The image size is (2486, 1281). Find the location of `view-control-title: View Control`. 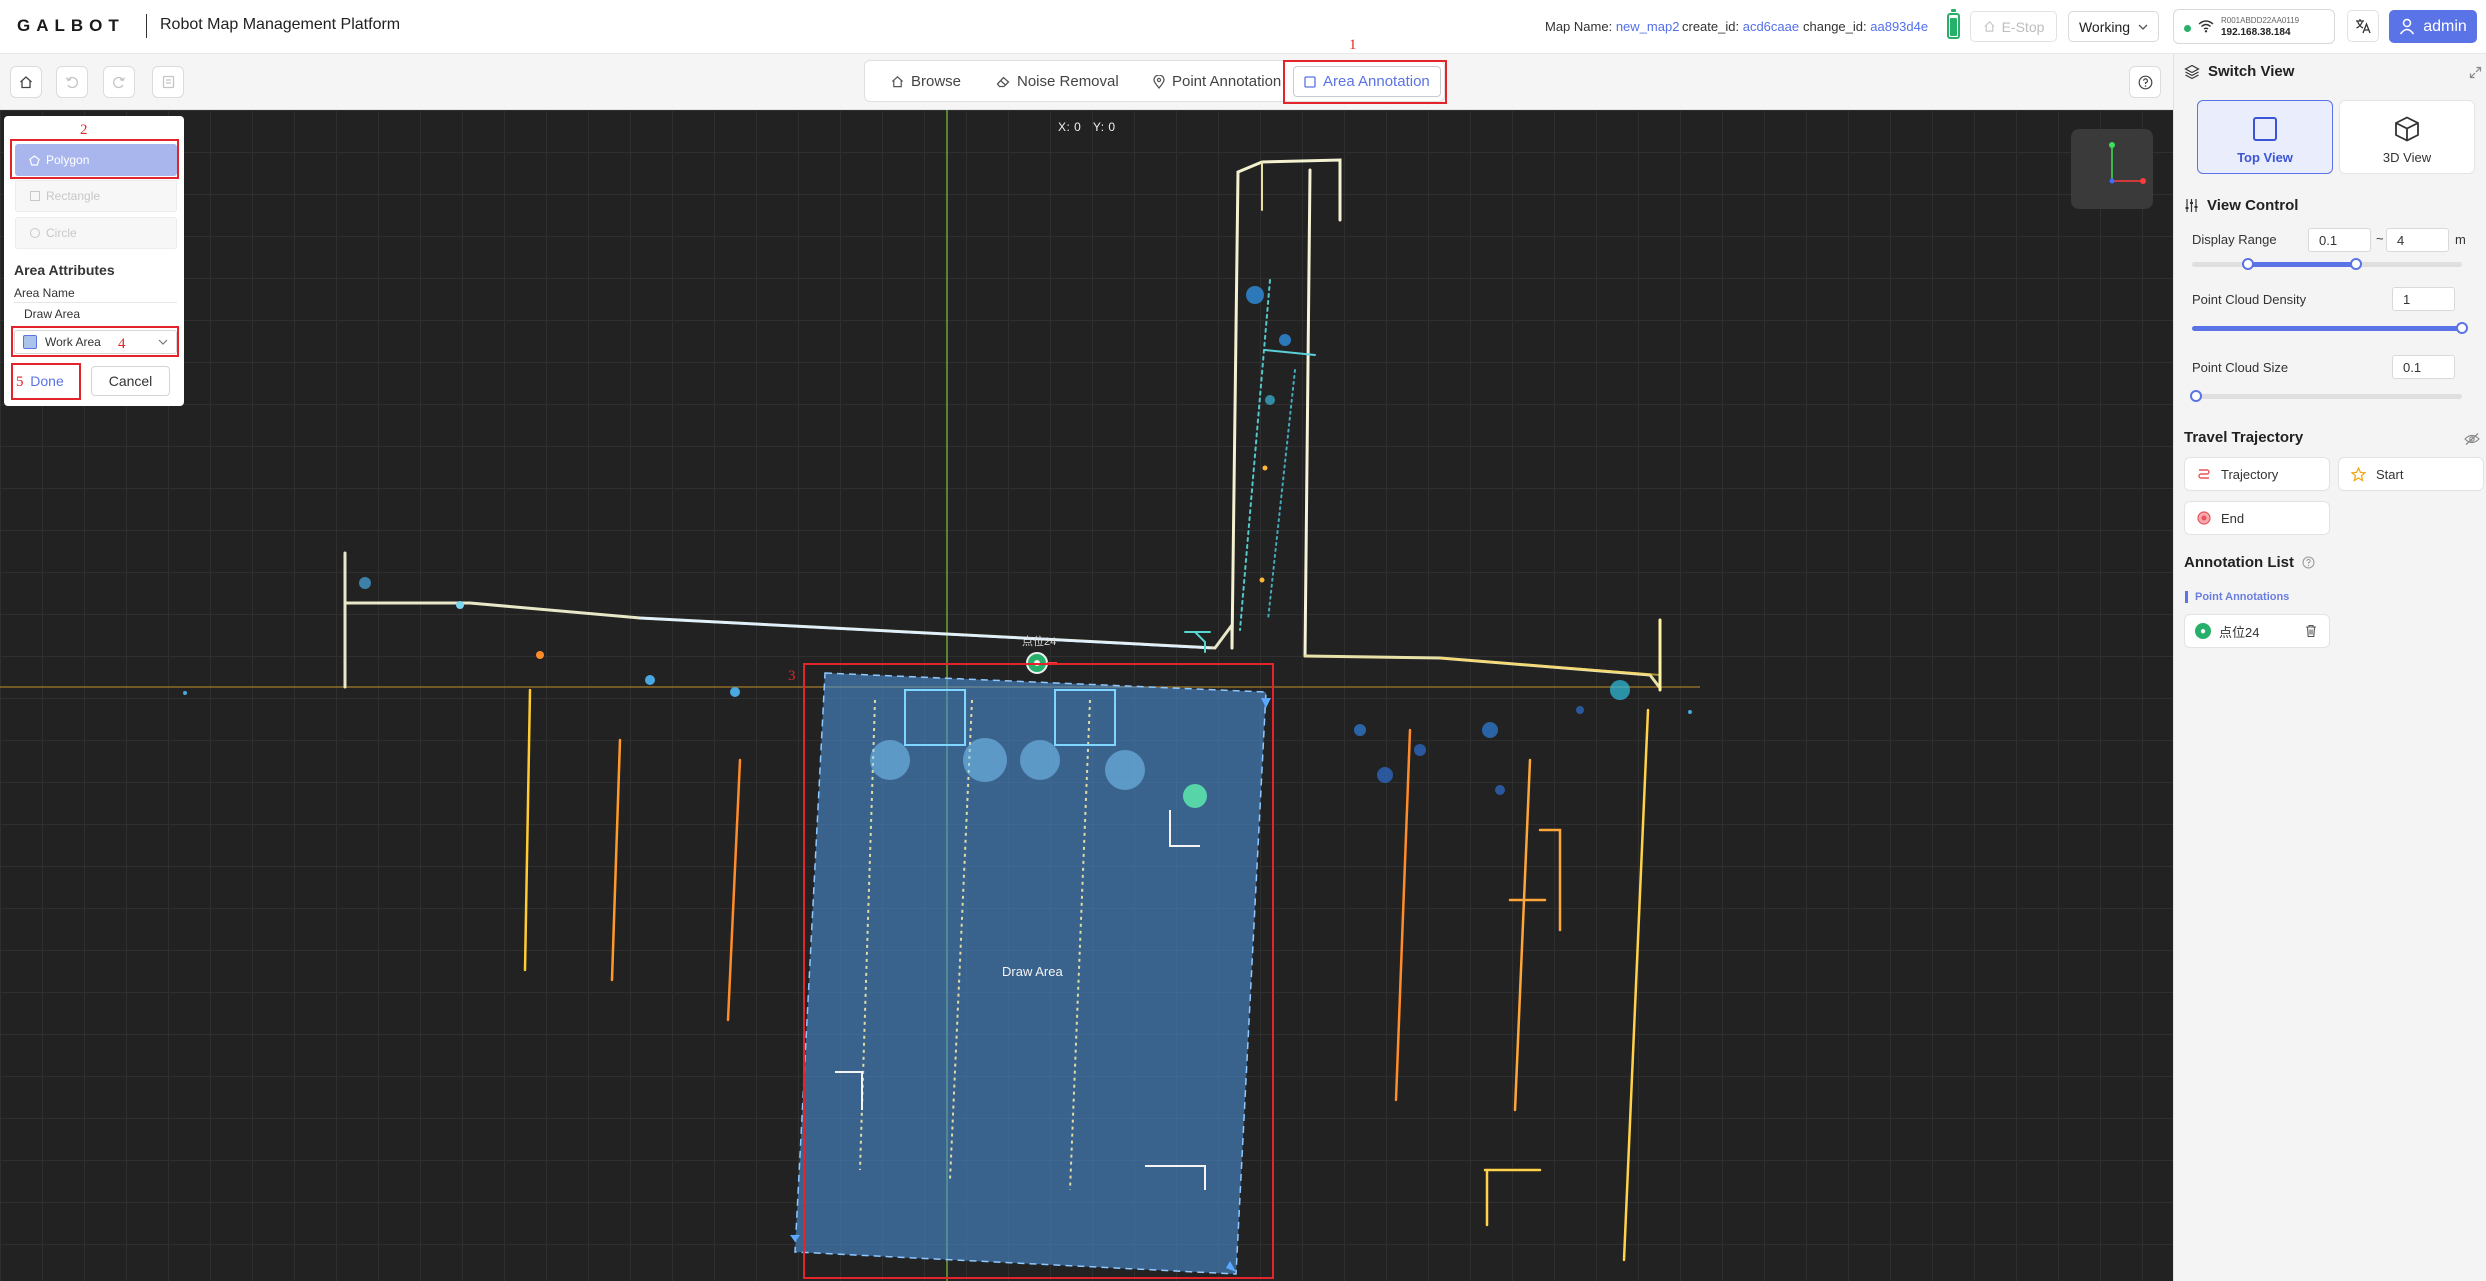

view-control-title: View Control is located at coordinates (2241, 205).